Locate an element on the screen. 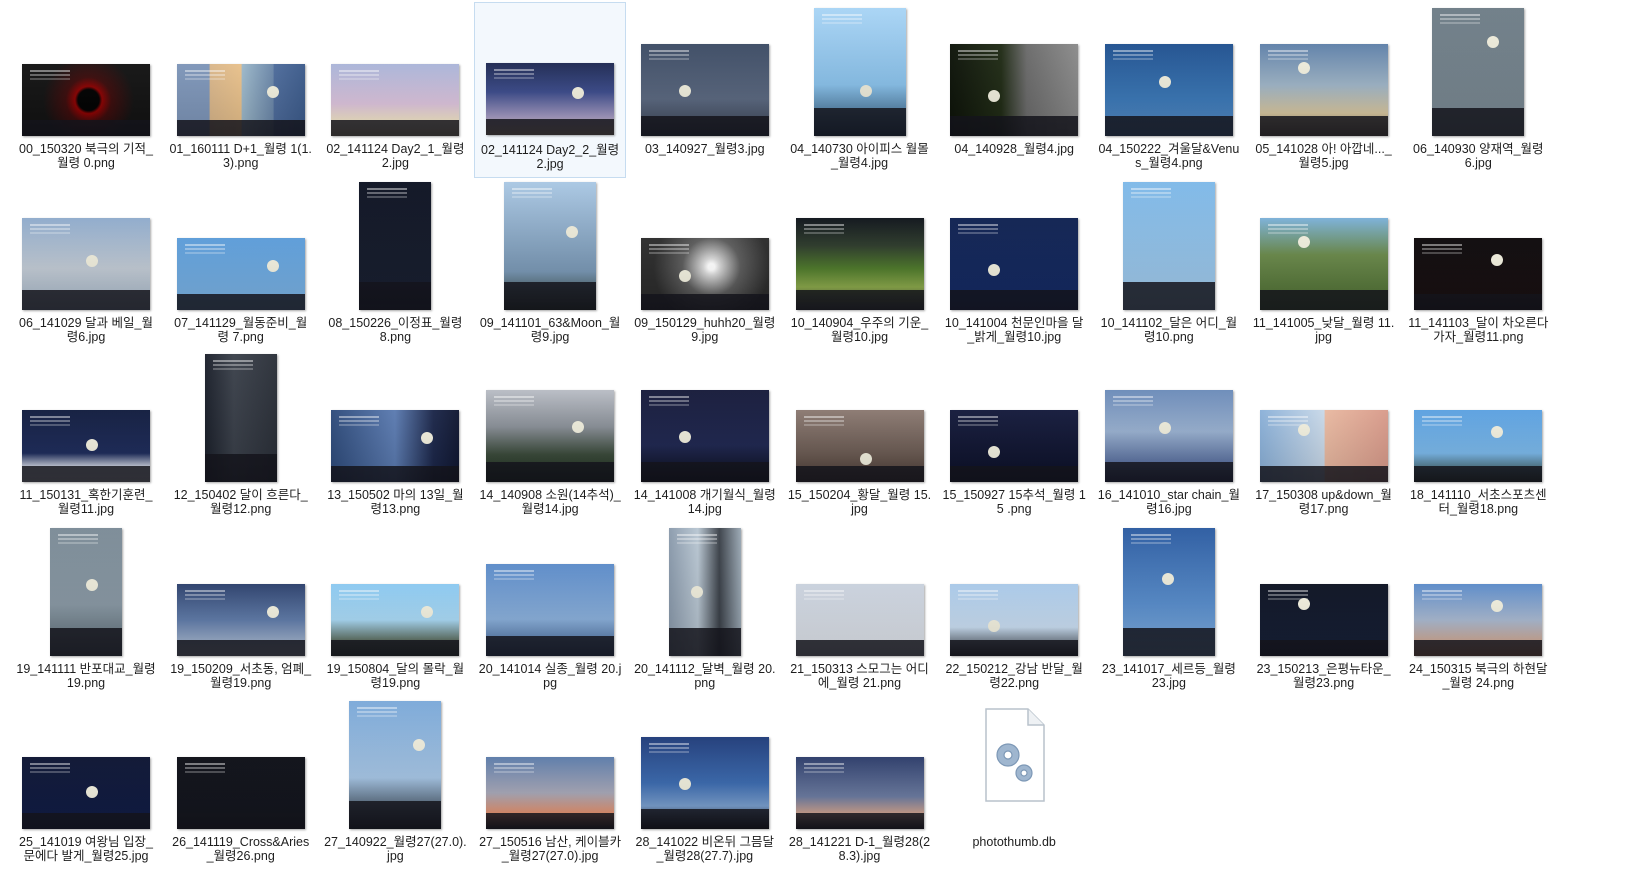  file-item: 15_150927 15추석_월령 15 .png is located at coordinates (1014, 436).